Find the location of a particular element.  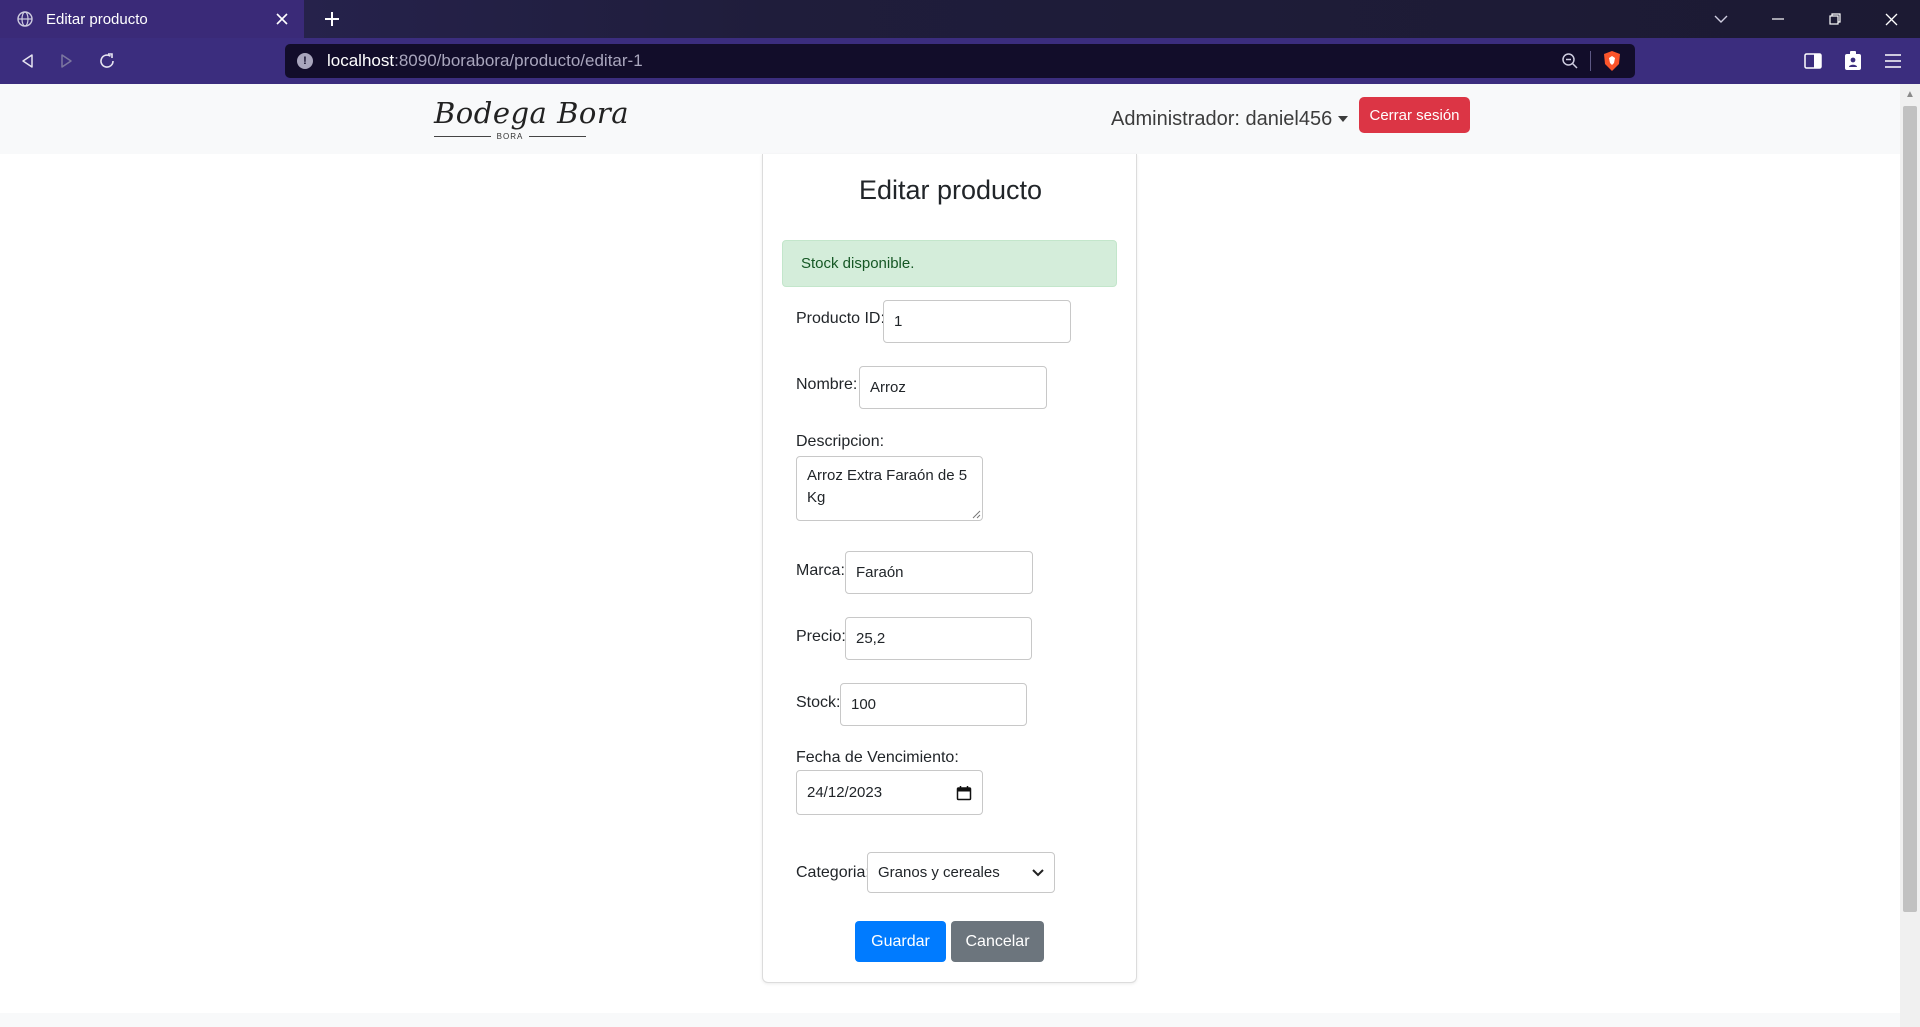

precio-label: Precio: is located at coordinates (821, 636).